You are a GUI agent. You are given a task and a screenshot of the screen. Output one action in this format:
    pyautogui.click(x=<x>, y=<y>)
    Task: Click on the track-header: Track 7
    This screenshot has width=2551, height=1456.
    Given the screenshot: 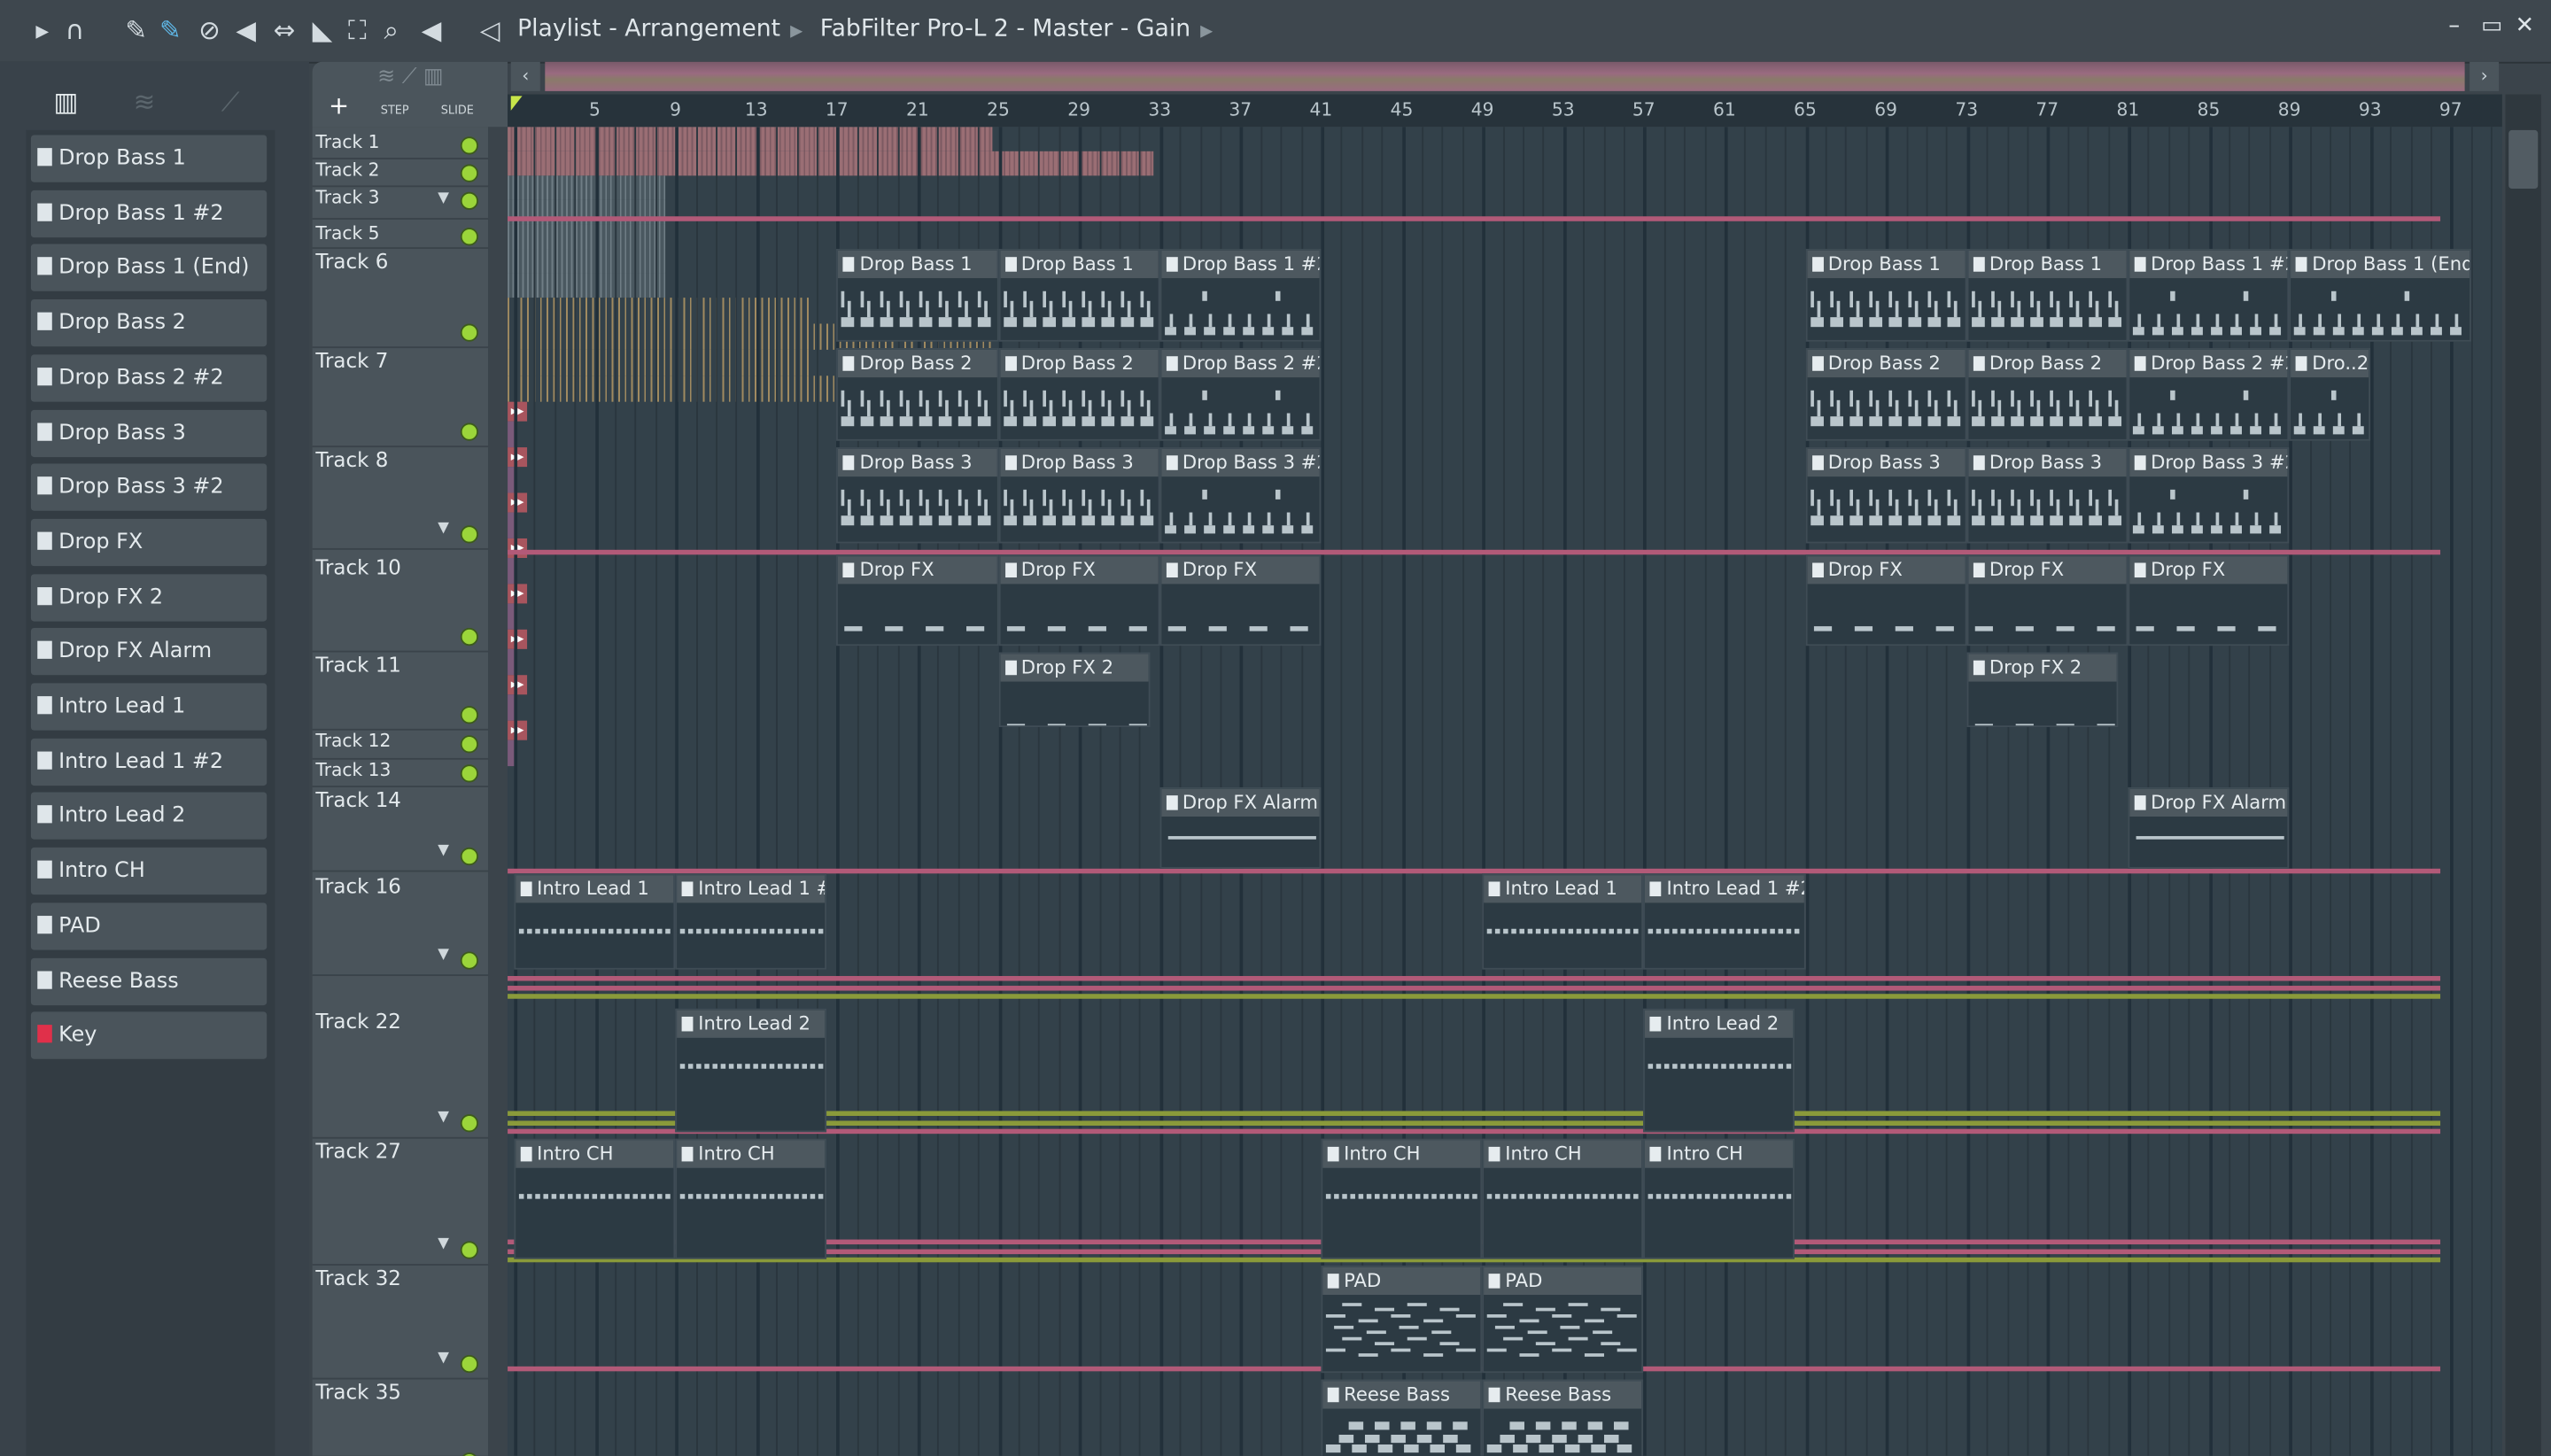 What is the action you would take?
    pyautogui.click(x=400, y=397)
    